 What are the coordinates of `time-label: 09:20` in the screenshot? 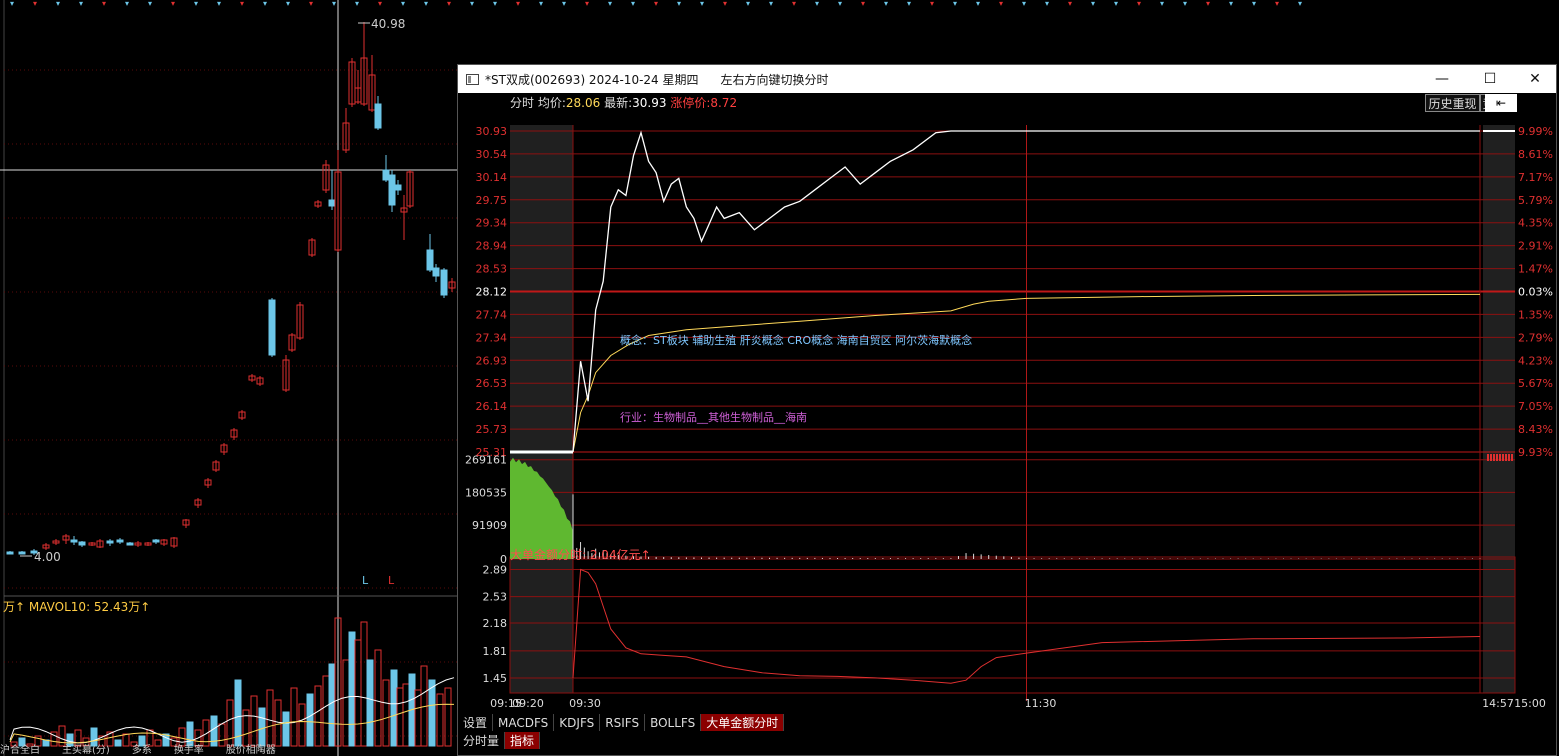 It's located at (528, 702).